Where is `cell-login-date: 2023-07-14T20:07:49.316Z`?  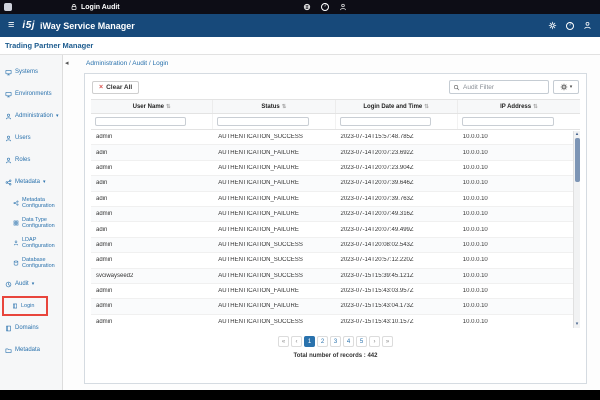 cell-login-date: 2023-07-14T20:07:49.316Z is located at coordinates (377, 214).